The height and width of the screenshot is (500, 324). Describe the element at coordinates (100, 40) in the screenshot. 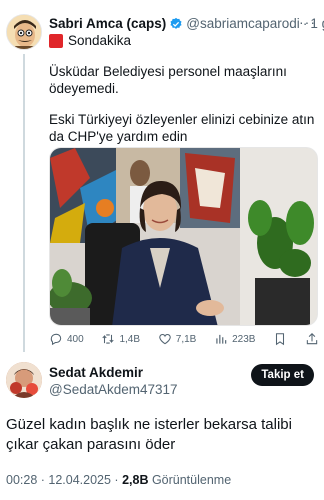

I see `sondakika-text: Sondakika` at that location.